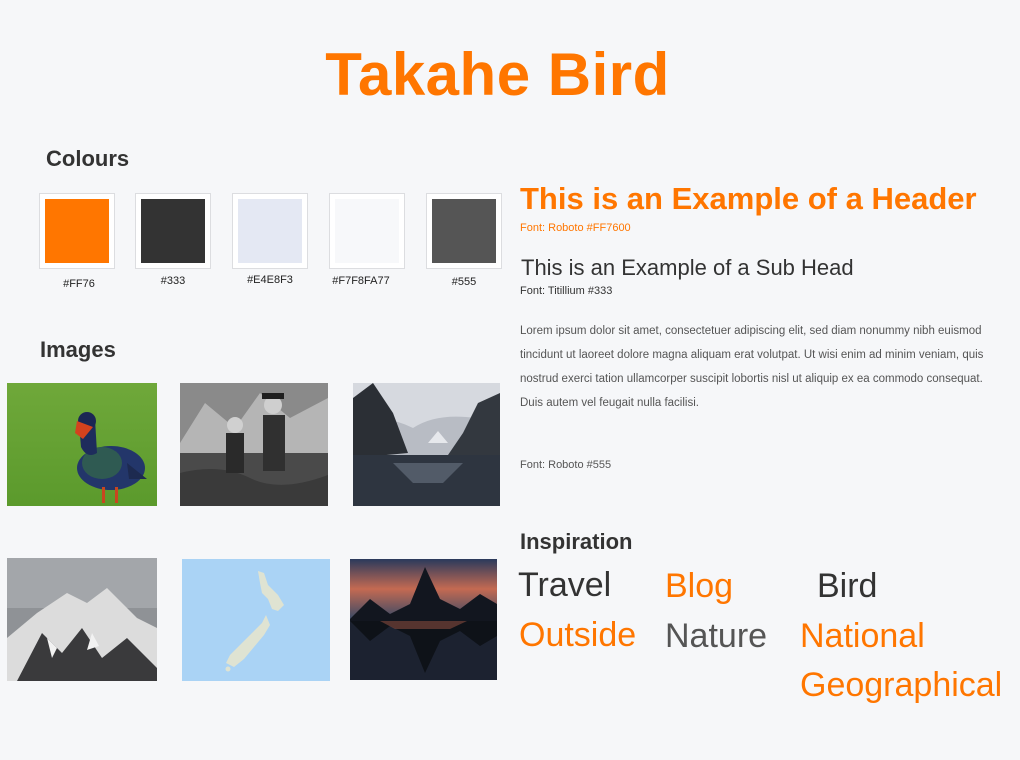  What do you see at coordinates (576, 541) in the screenshot?
I see `inspiration-heading: Inspiration` at bounding box center [576, 541].